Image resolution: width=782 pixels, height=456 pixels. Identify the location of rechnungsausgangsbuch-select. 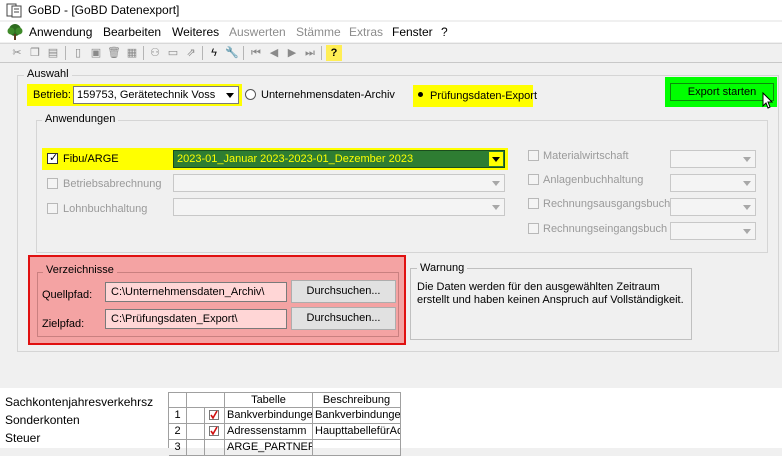
(713, 207).